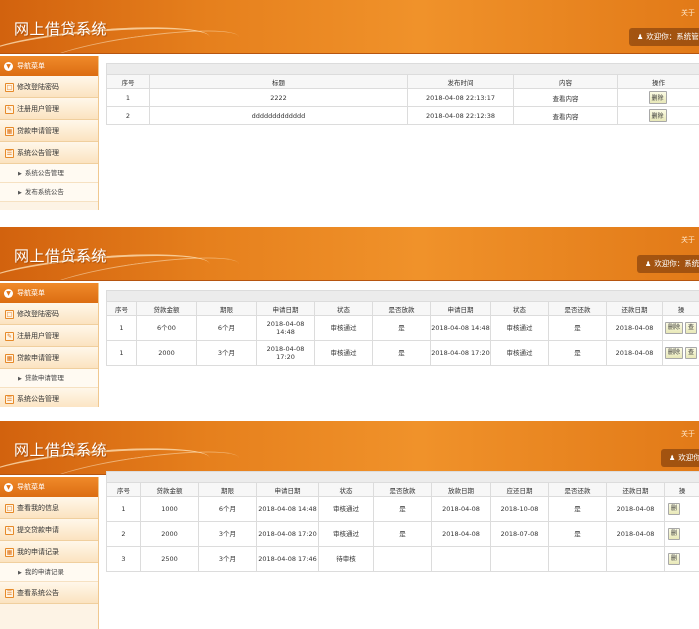 This screenshot has width=699, height=629. I want to click on col-header-title: 标题, so click(278, 81).